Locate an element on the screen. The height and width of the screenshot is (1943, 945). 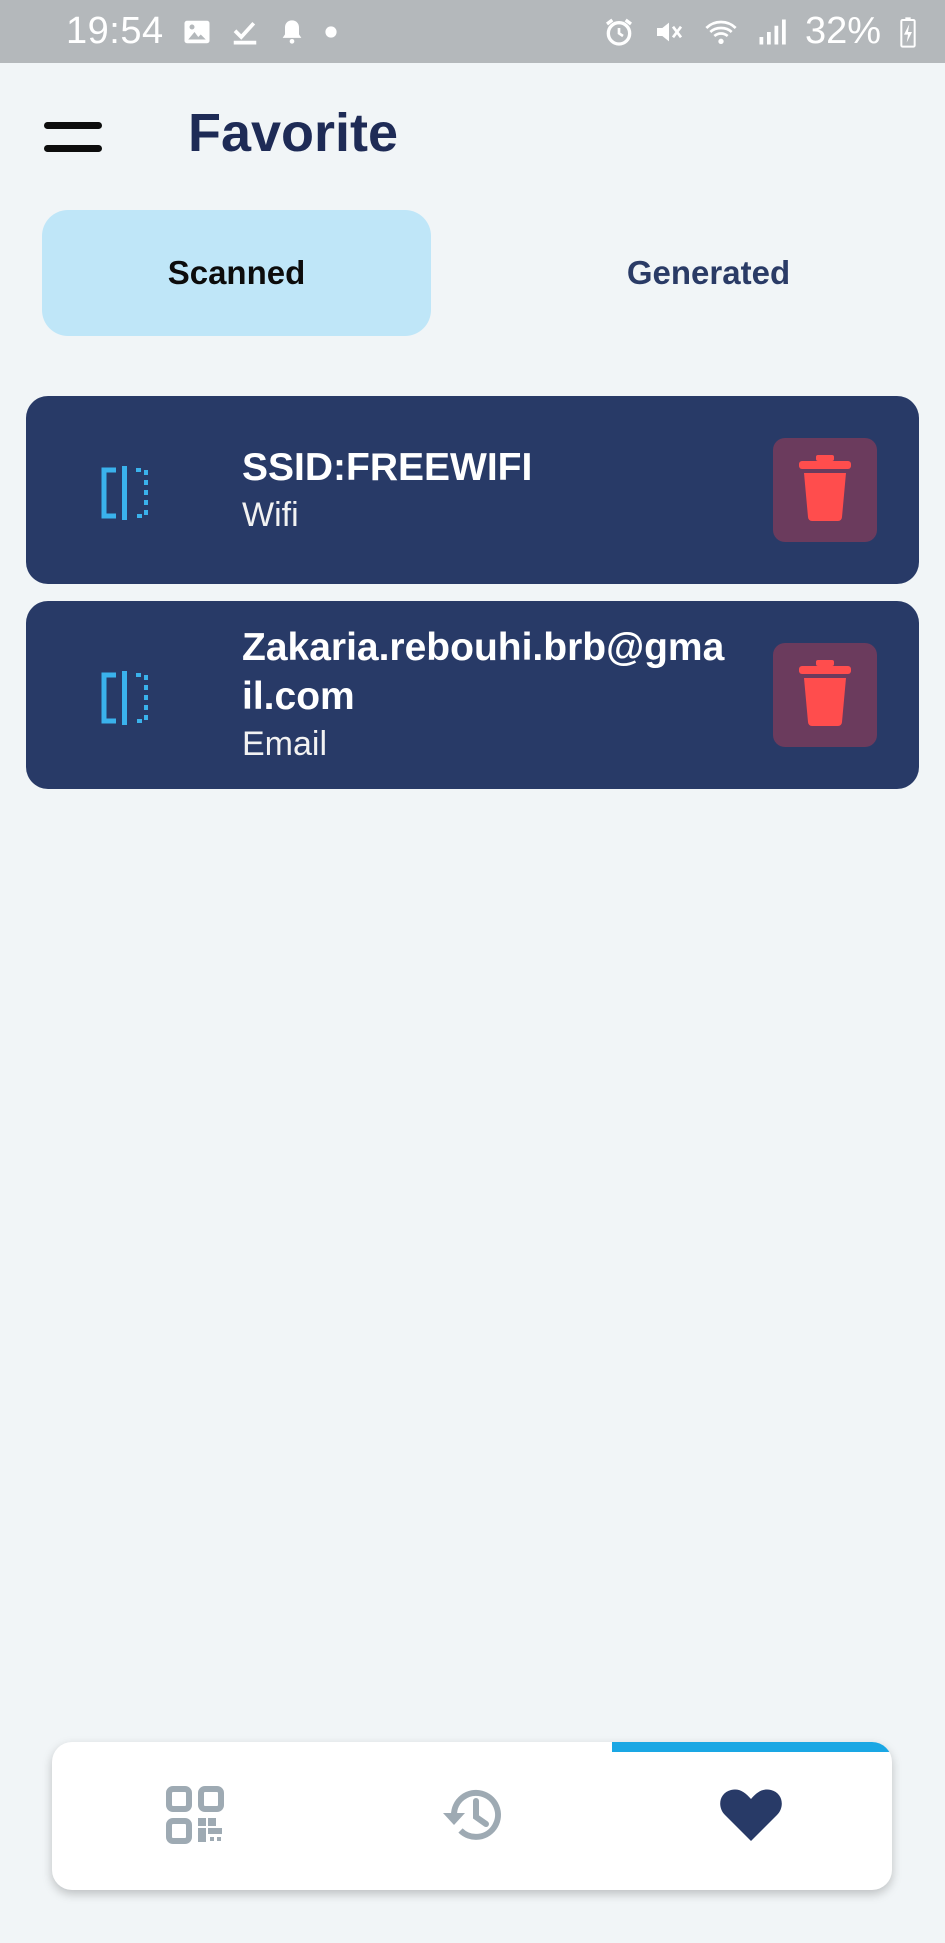
page-title: Favorite is located at coordinates (293, 133).